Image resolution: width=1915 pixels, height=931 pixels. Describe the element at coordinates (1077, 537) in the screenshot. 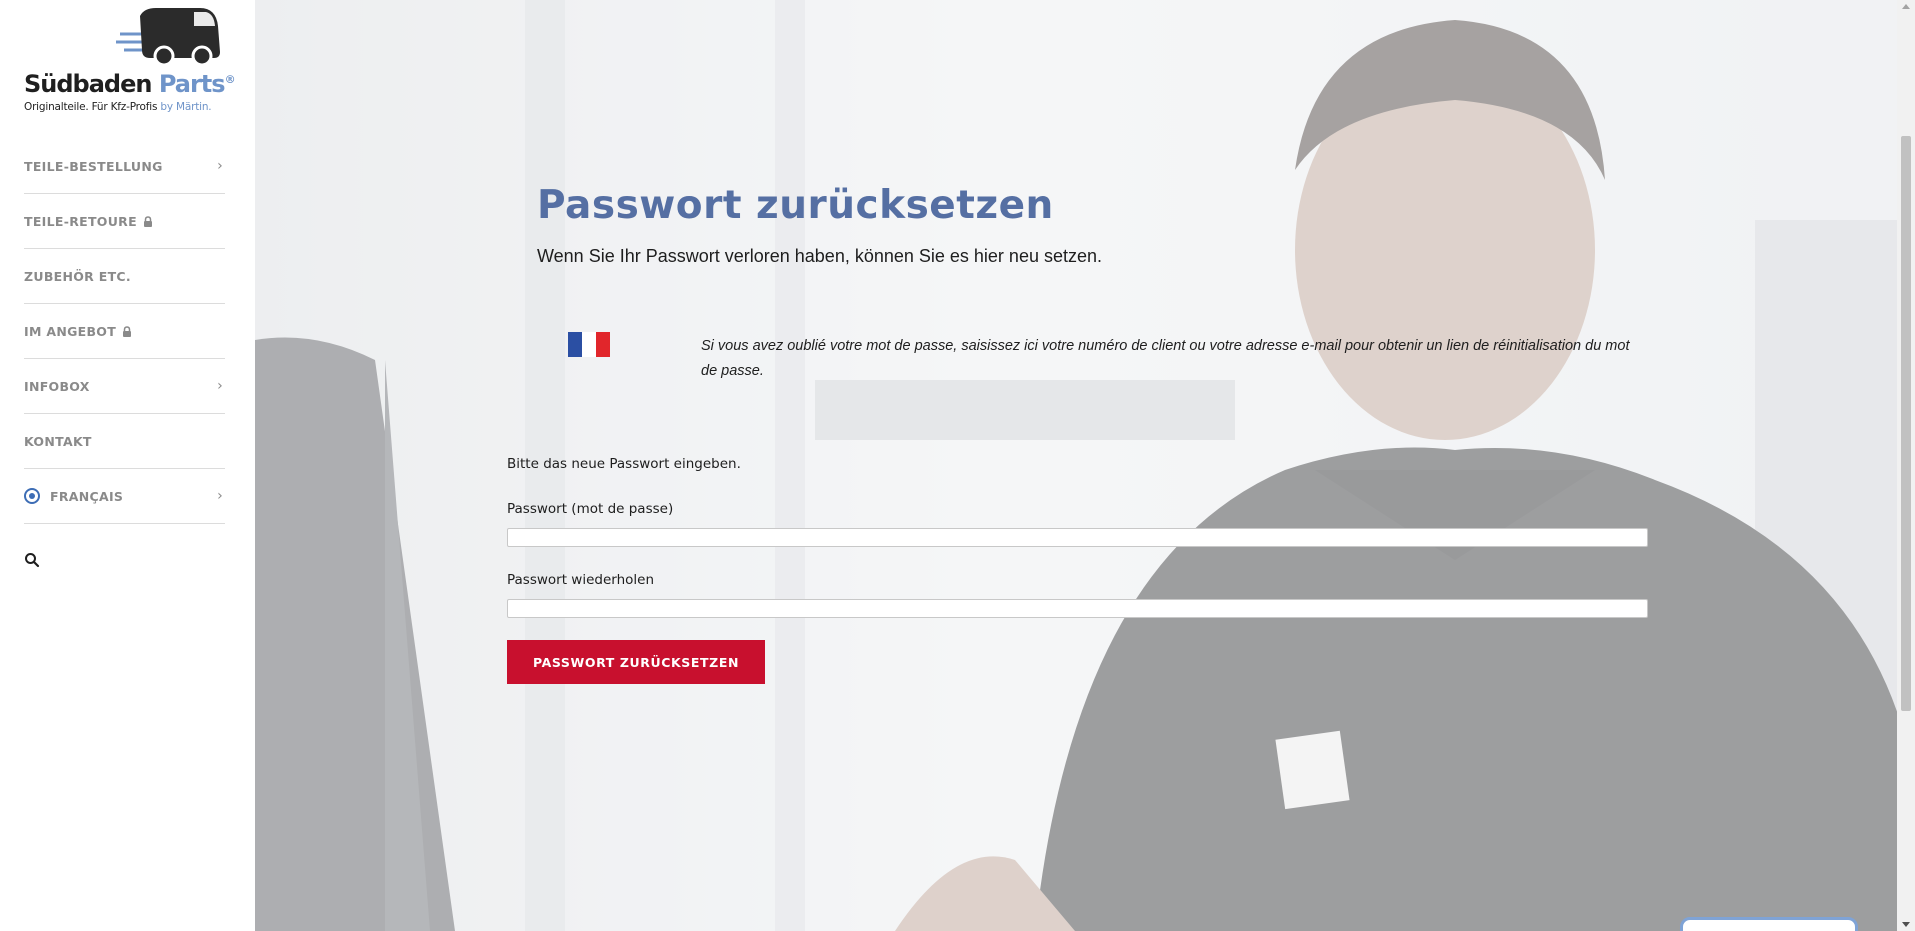

I see `password-input` at that location.